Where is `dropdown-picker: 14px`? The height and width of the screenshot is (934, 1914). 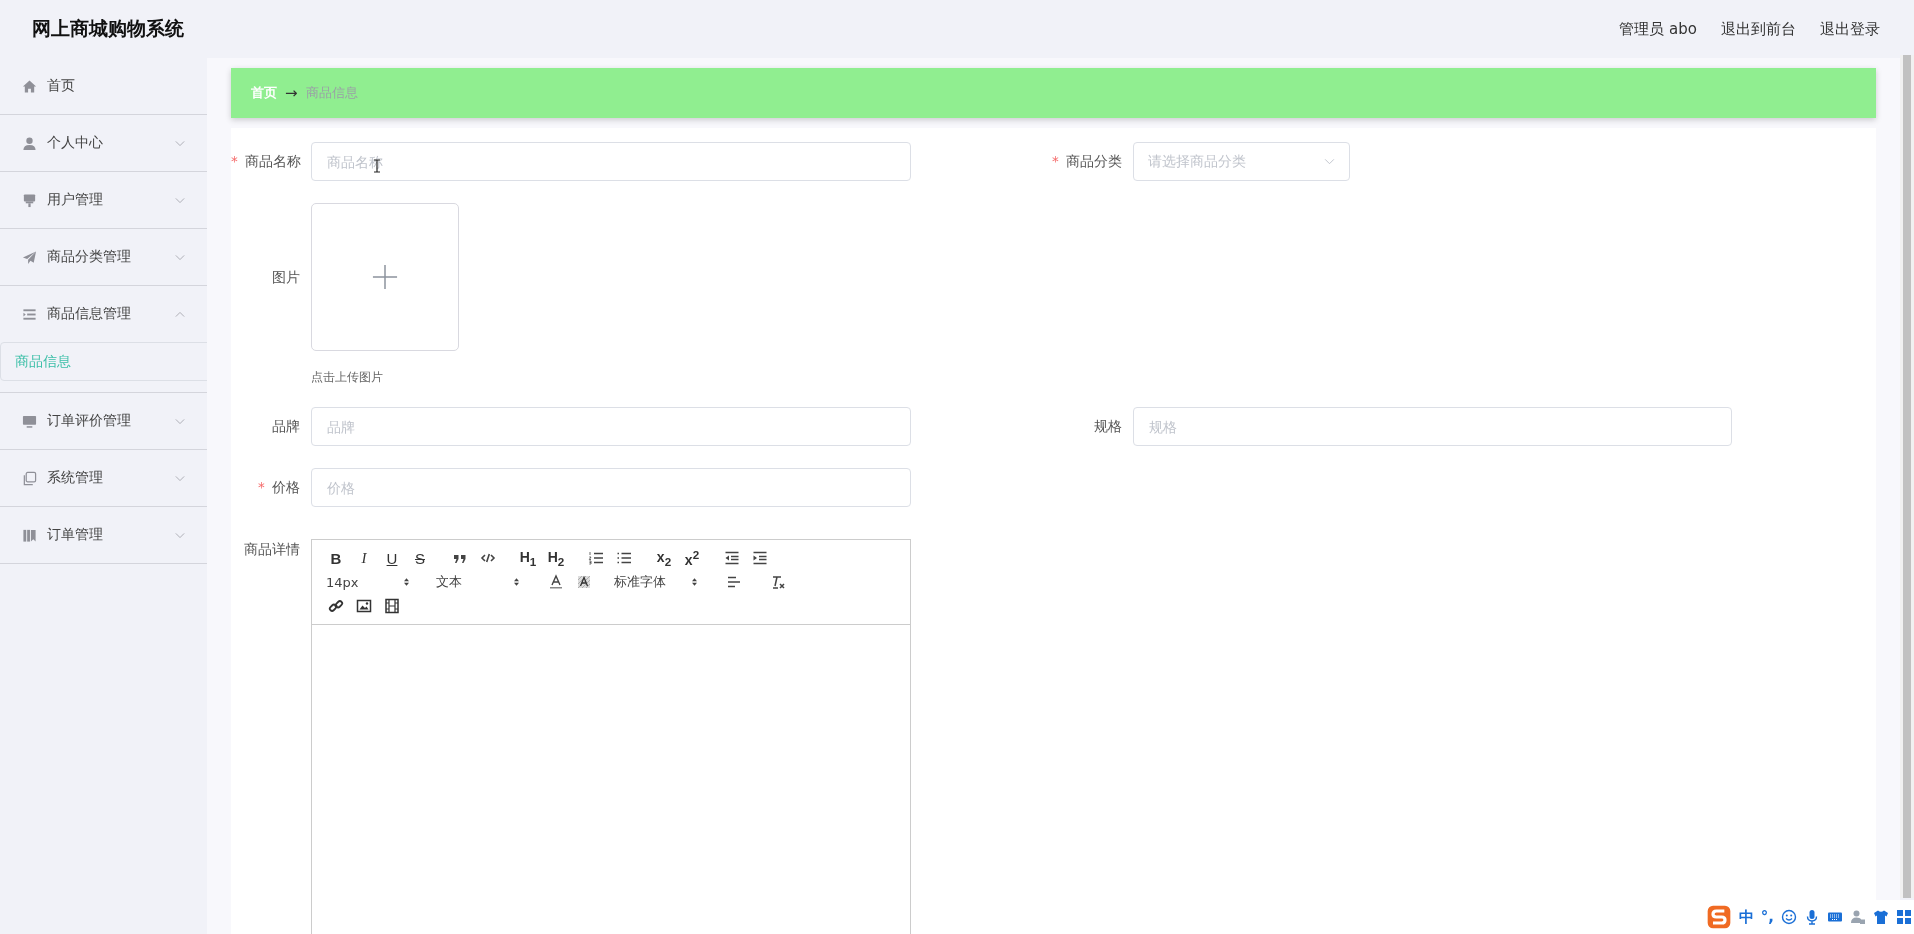 dropdown-picker: 14px is located at coordinates (366, 582).